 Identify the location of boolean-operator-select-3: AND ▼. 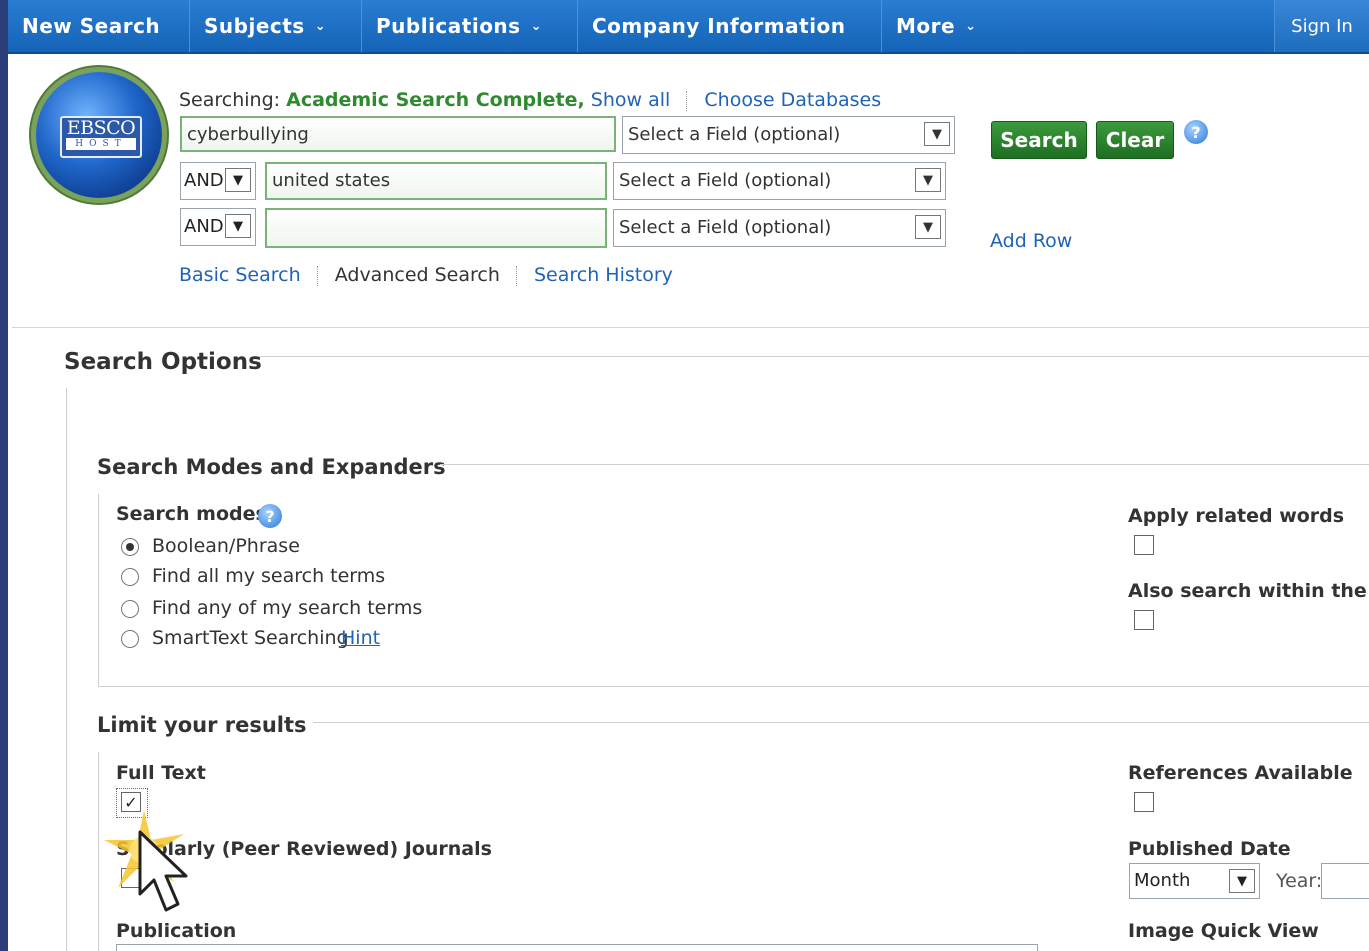
(218, 227).